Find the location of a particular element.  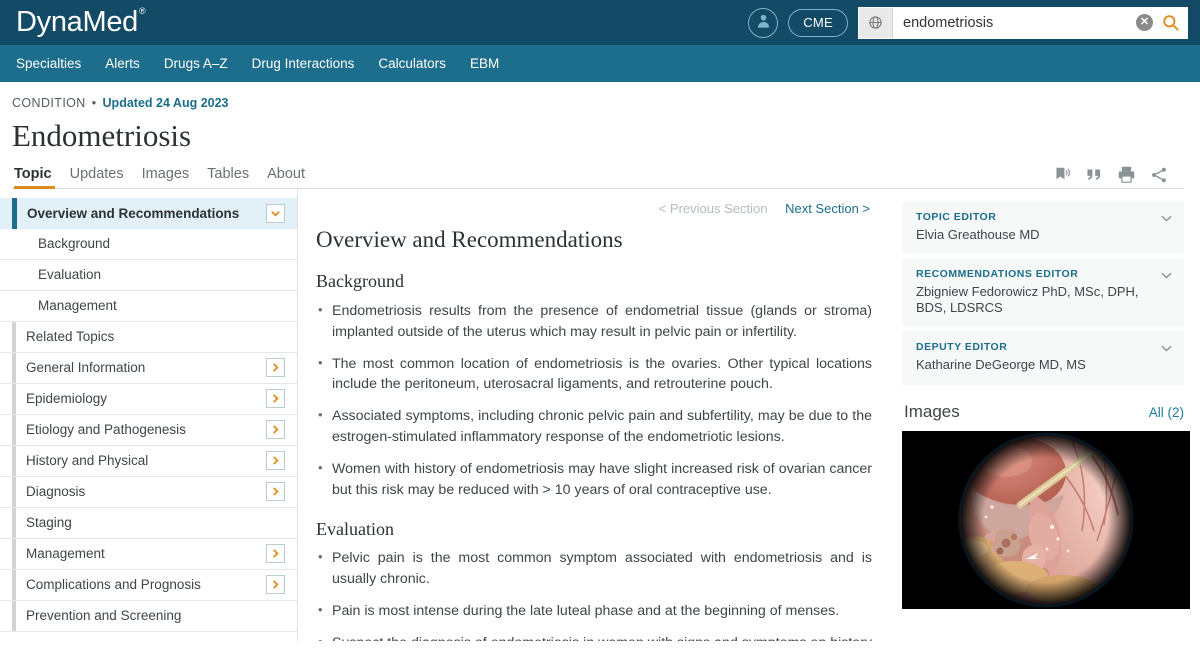

listen-icon is located at coordinates (1063, 175).